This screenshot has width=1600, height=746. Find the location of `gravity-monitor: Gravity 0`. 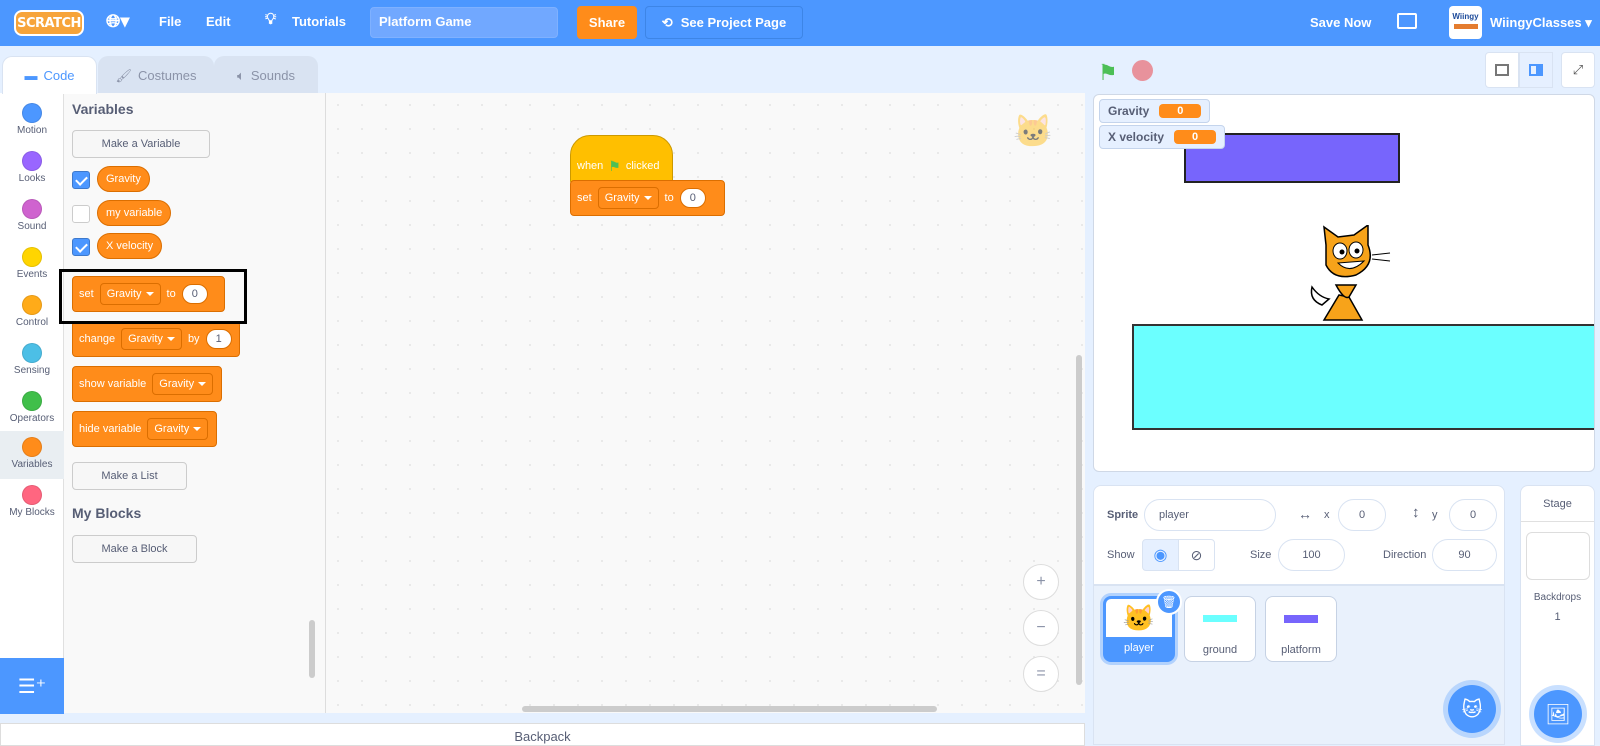

gravity-monitor: Gravity 0 is located at coordinates (1155, 111).